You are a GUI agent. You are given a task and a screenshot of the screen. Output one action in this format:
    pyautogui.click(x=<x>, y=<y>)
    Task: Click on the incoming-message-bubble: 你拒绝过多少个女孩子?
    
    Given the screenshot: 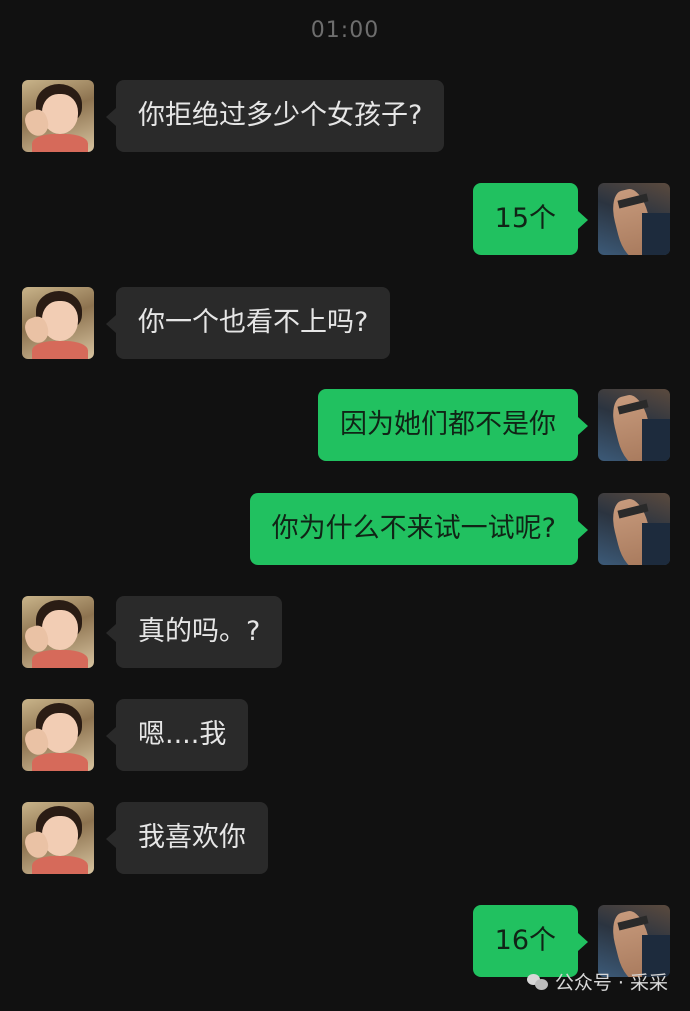 What is the action you would take?
    pyautogui.click(x=275, y=116)
    